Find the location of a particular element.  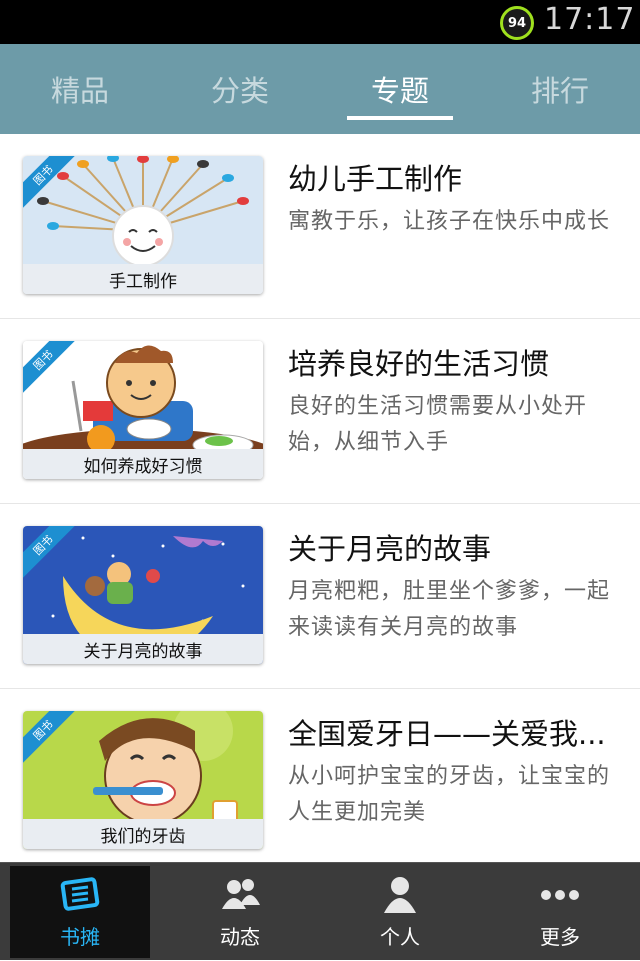

top-tab-bar: 精品 分类 专题 排行 is located at coordinates (320, 89).